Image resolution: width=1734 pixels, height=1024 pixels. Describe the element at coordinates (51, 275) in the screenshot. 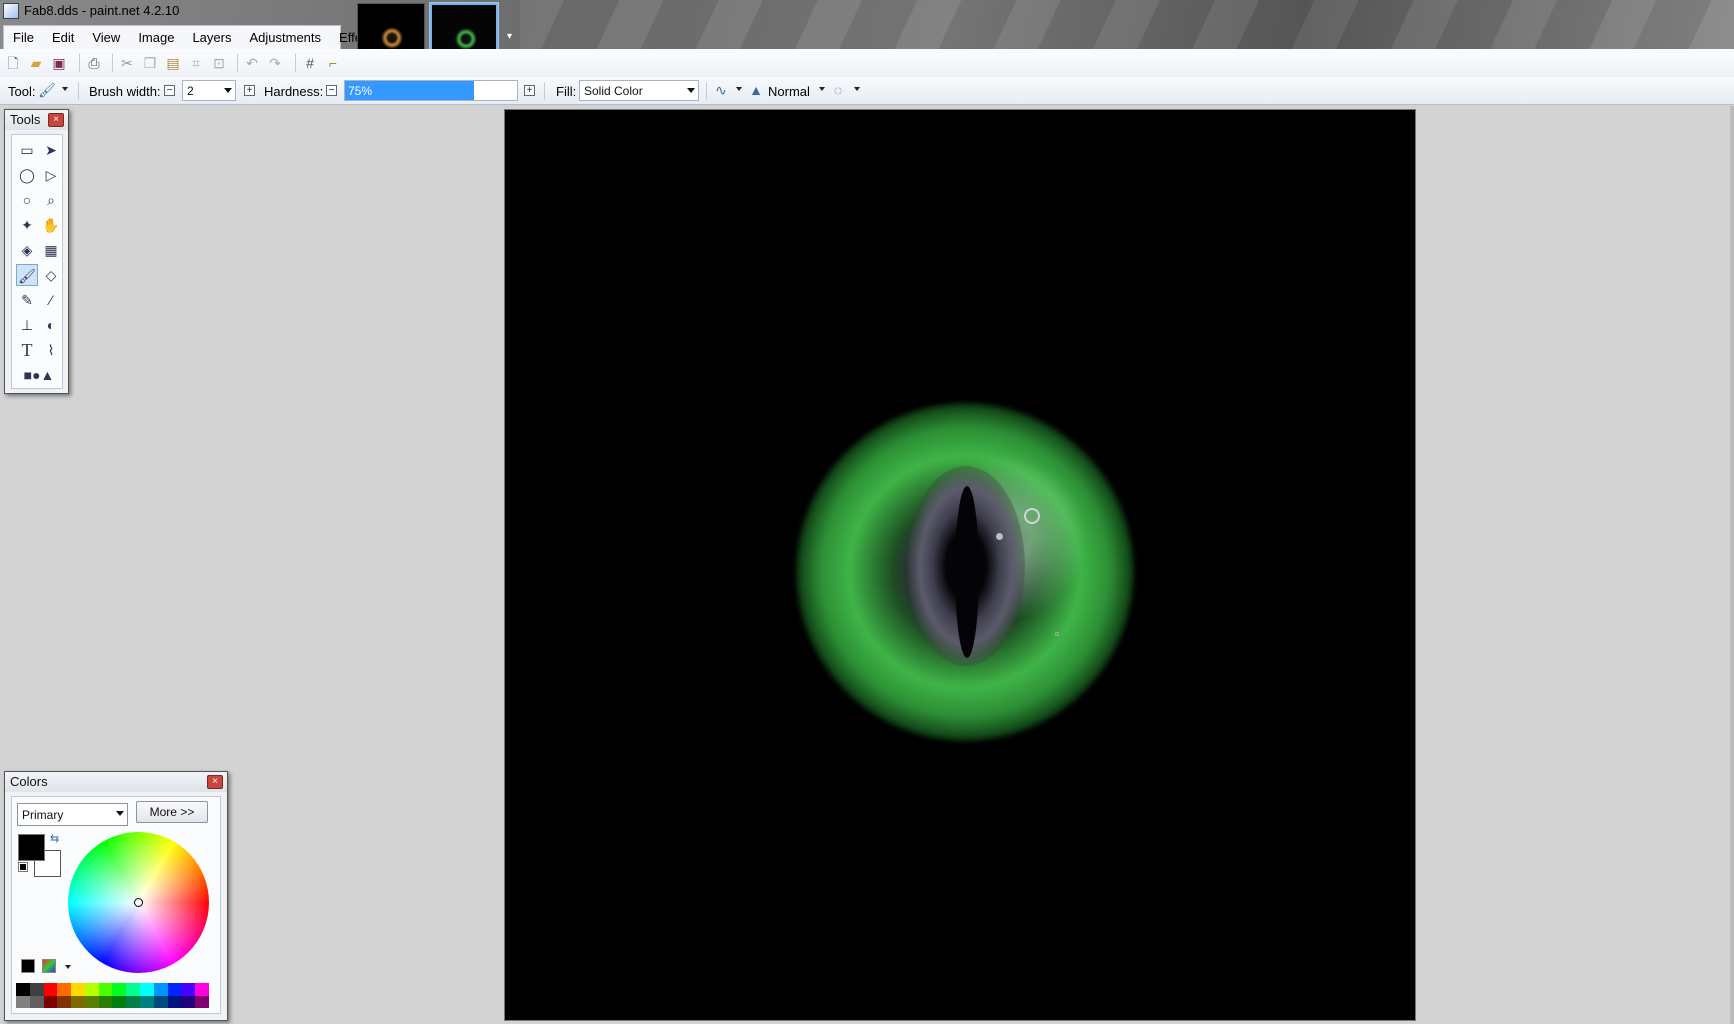

I see `eraser-icon: ◇` at that location.